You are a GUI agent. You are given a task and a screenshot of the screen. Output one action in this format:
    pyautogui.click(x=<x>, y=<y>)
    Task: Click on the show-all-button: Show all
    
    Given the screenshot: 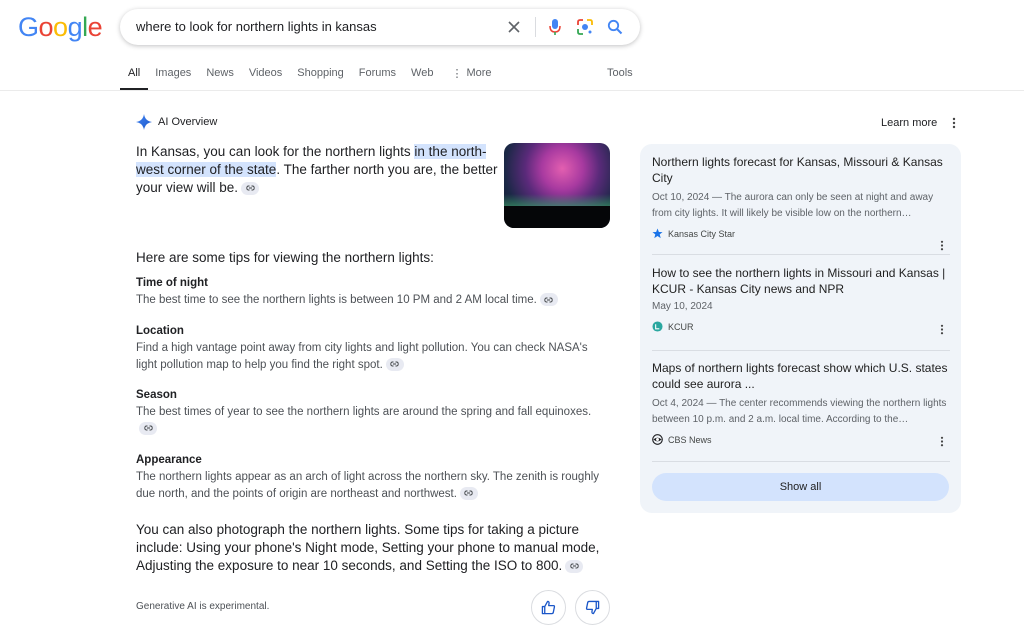 What is the action you would take?
    pyautogui.click(x=800, y=487)
    